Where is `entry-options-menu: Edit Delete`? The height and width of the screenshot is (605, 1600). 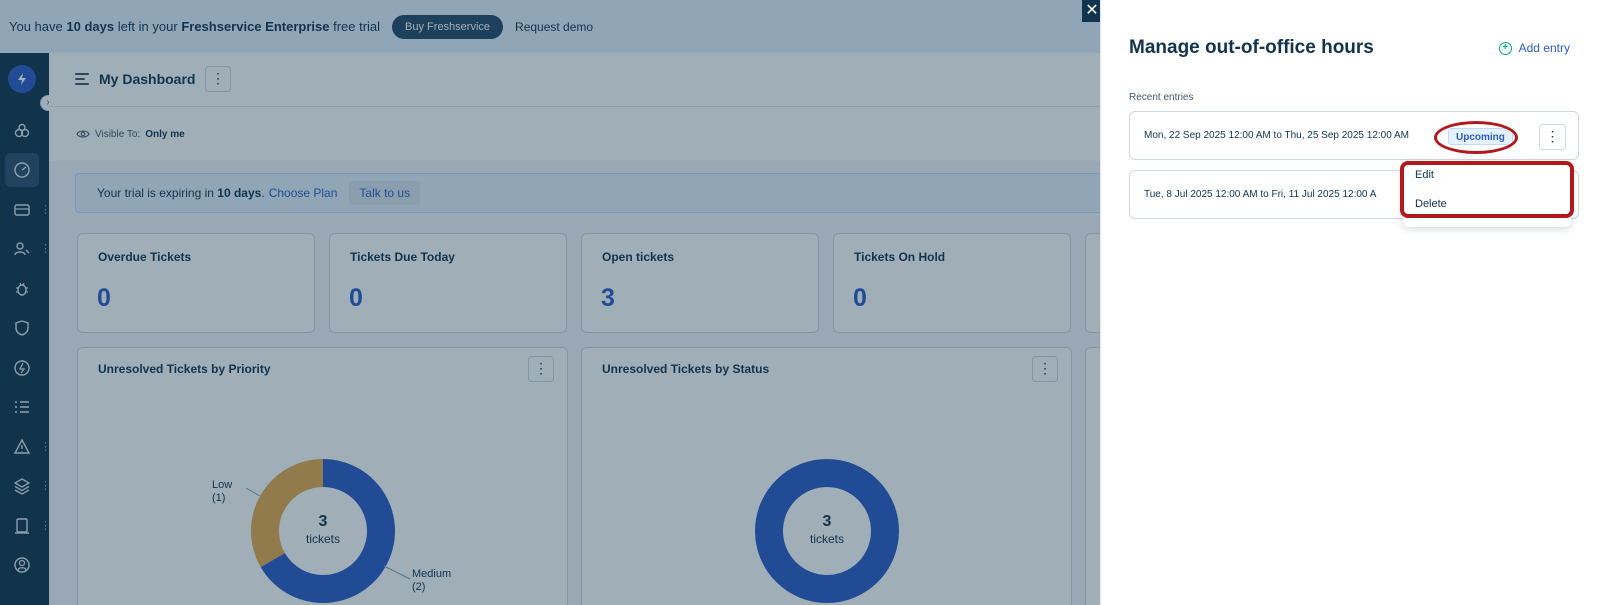 entry-options-menu: Edit Delete is located at coordinates (1487, 194).